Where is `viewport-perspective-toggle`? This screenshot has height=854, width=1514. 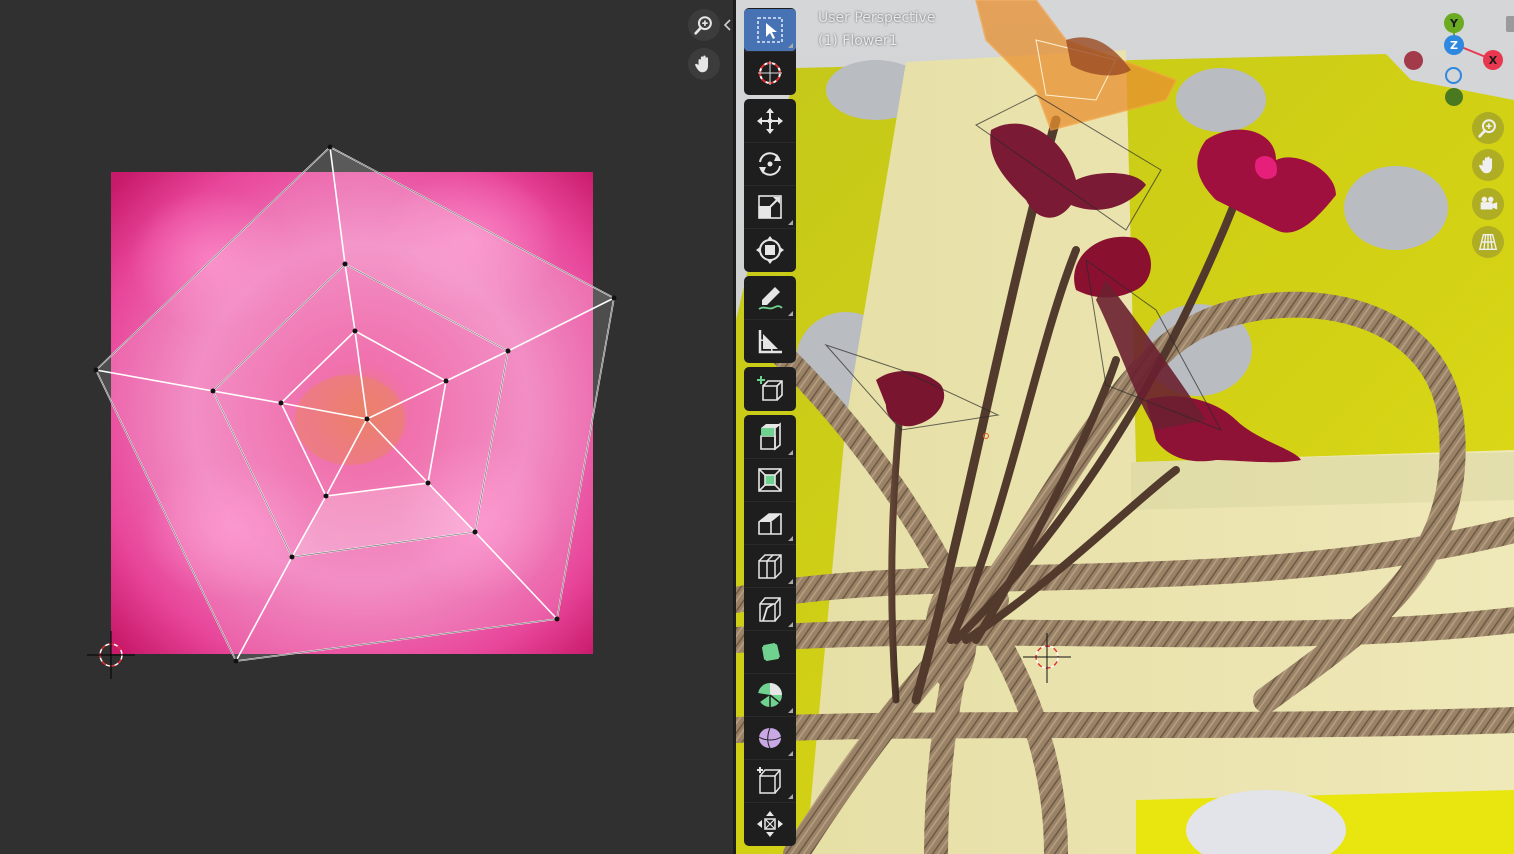
viewport-perspective-toggle is located at coordinates (1488, 242).